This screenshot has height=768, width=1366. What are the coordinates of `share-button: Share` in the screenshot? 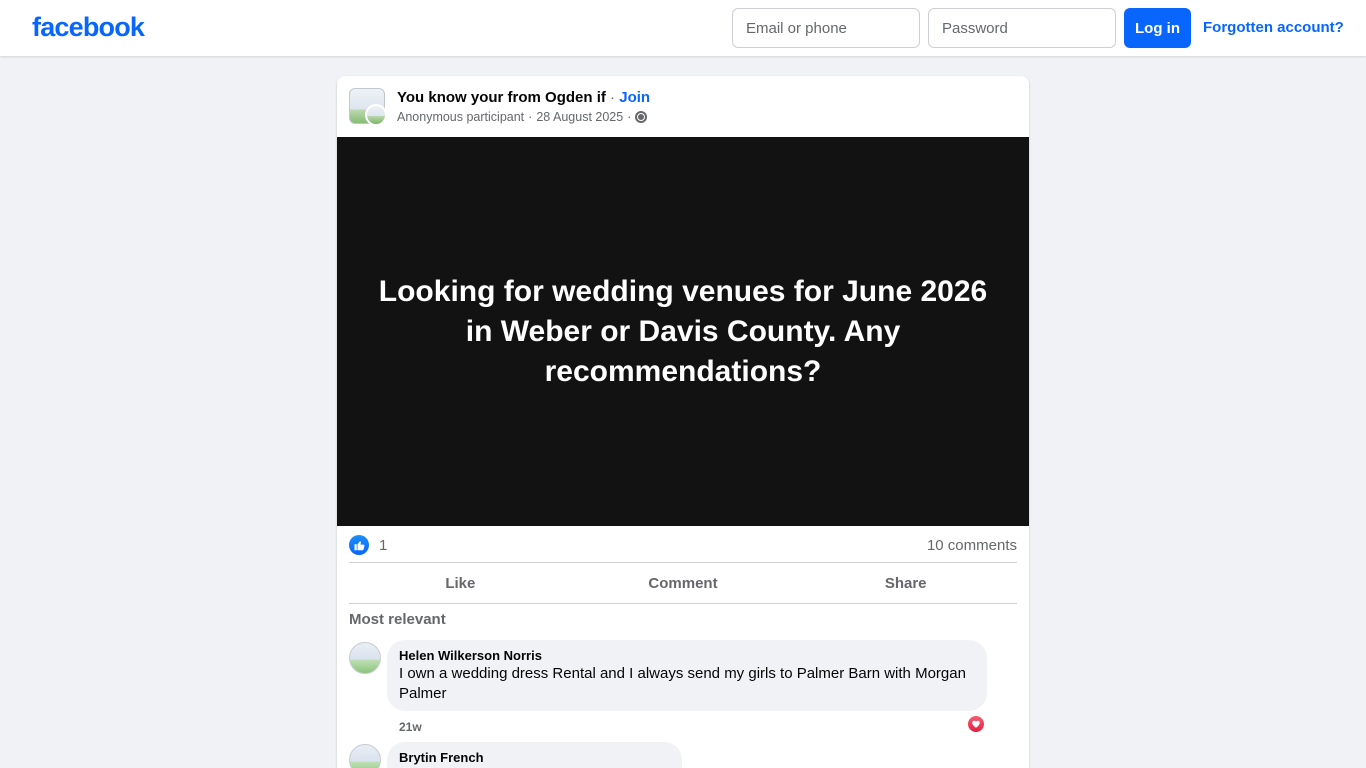 It's located at (905, 583).